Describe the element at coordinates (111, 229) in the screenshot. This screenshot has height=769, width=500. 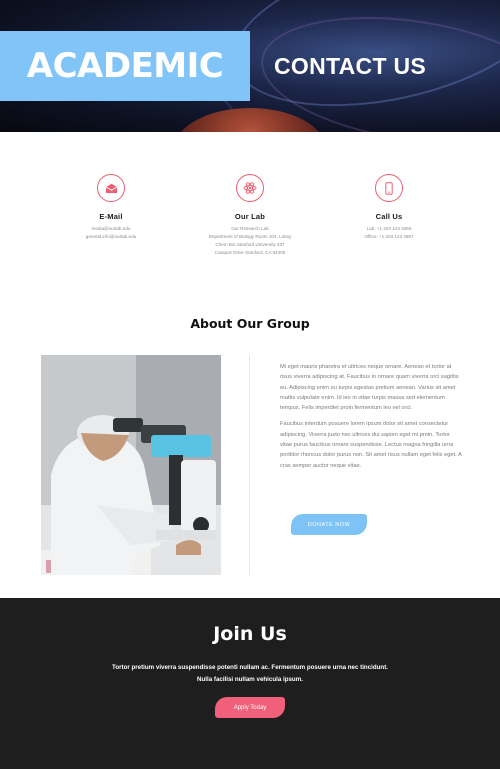
I see `contact-email-line: media@ourlab.edu` at that location.